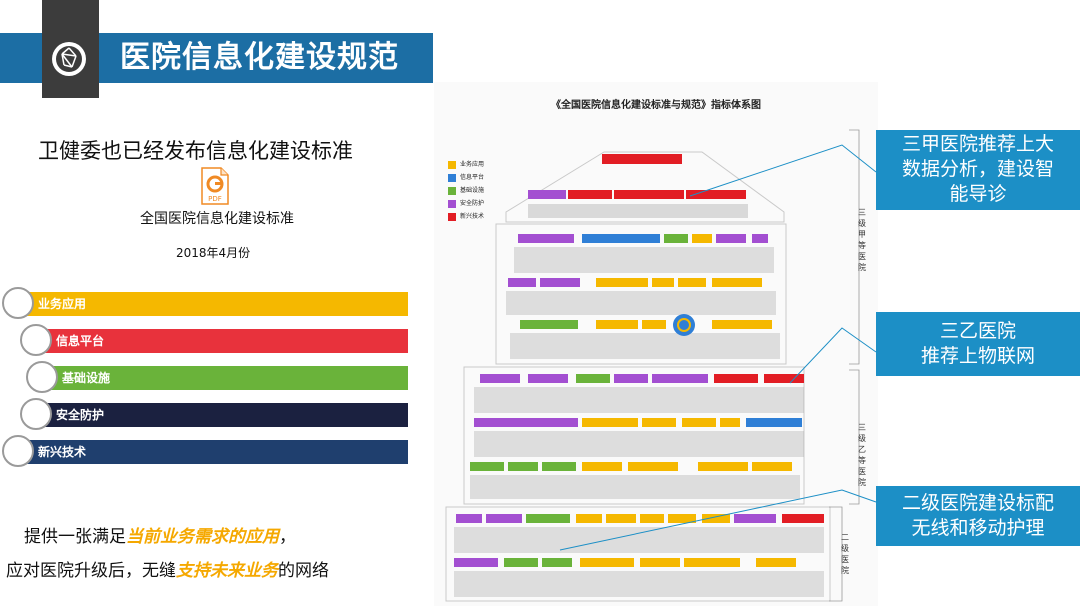 This screenshot has width=1080, height=608. What do you see at coordinates (977, 503) in the screenshot?
I see `callout-line: 二级医院建设标配` at bounding box center [977, 503].